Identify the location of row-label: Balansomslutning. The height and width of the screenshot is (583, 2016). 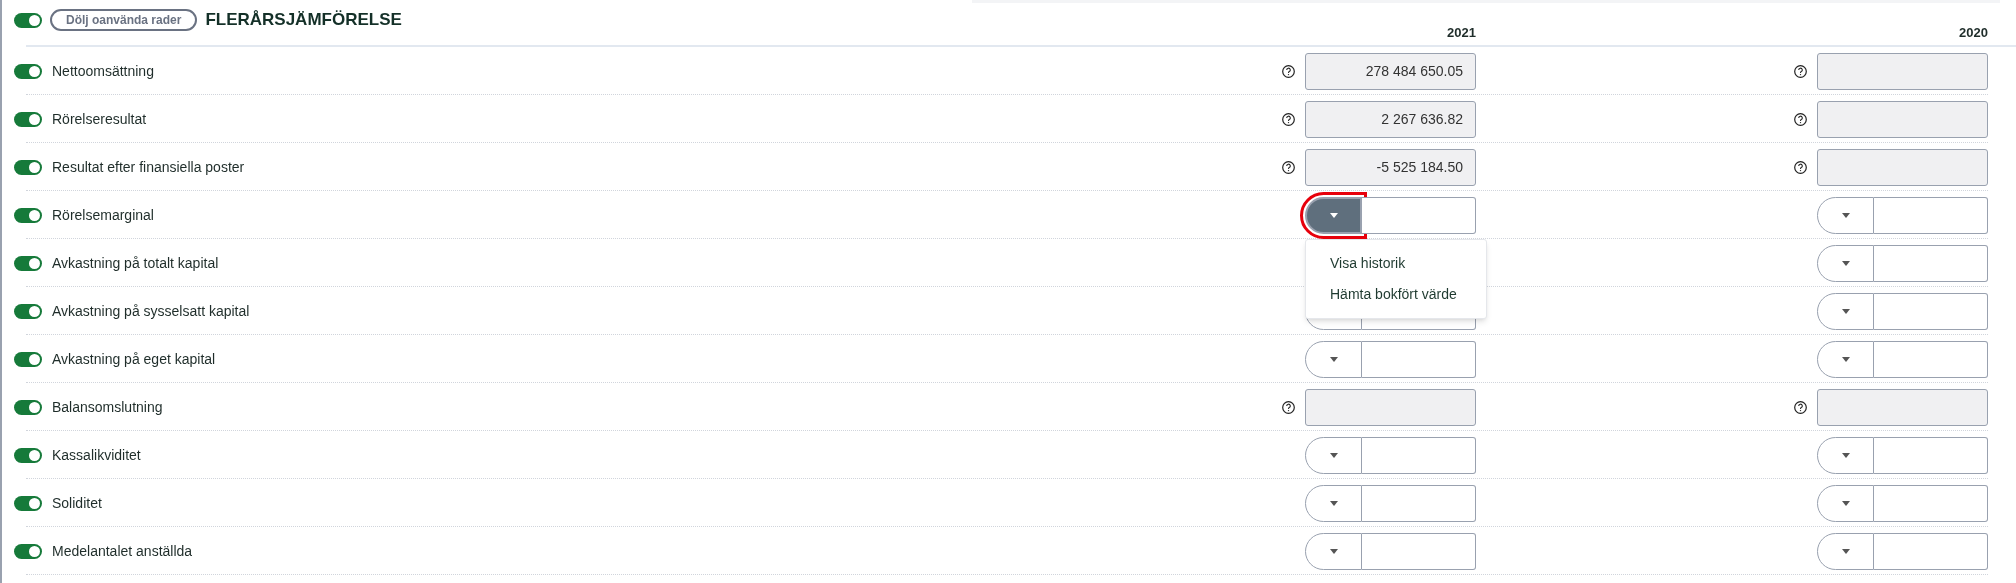
(107, 407).